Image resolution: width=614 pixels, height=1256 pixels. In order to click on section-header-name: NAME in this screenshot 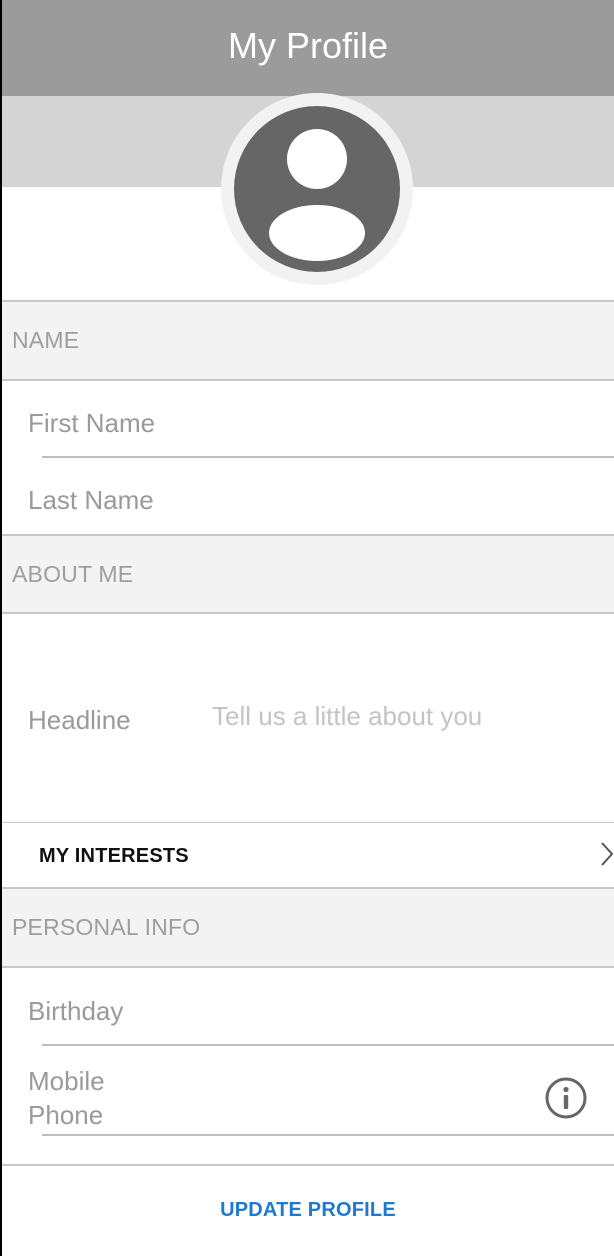, I will do `click(308, 340)`.